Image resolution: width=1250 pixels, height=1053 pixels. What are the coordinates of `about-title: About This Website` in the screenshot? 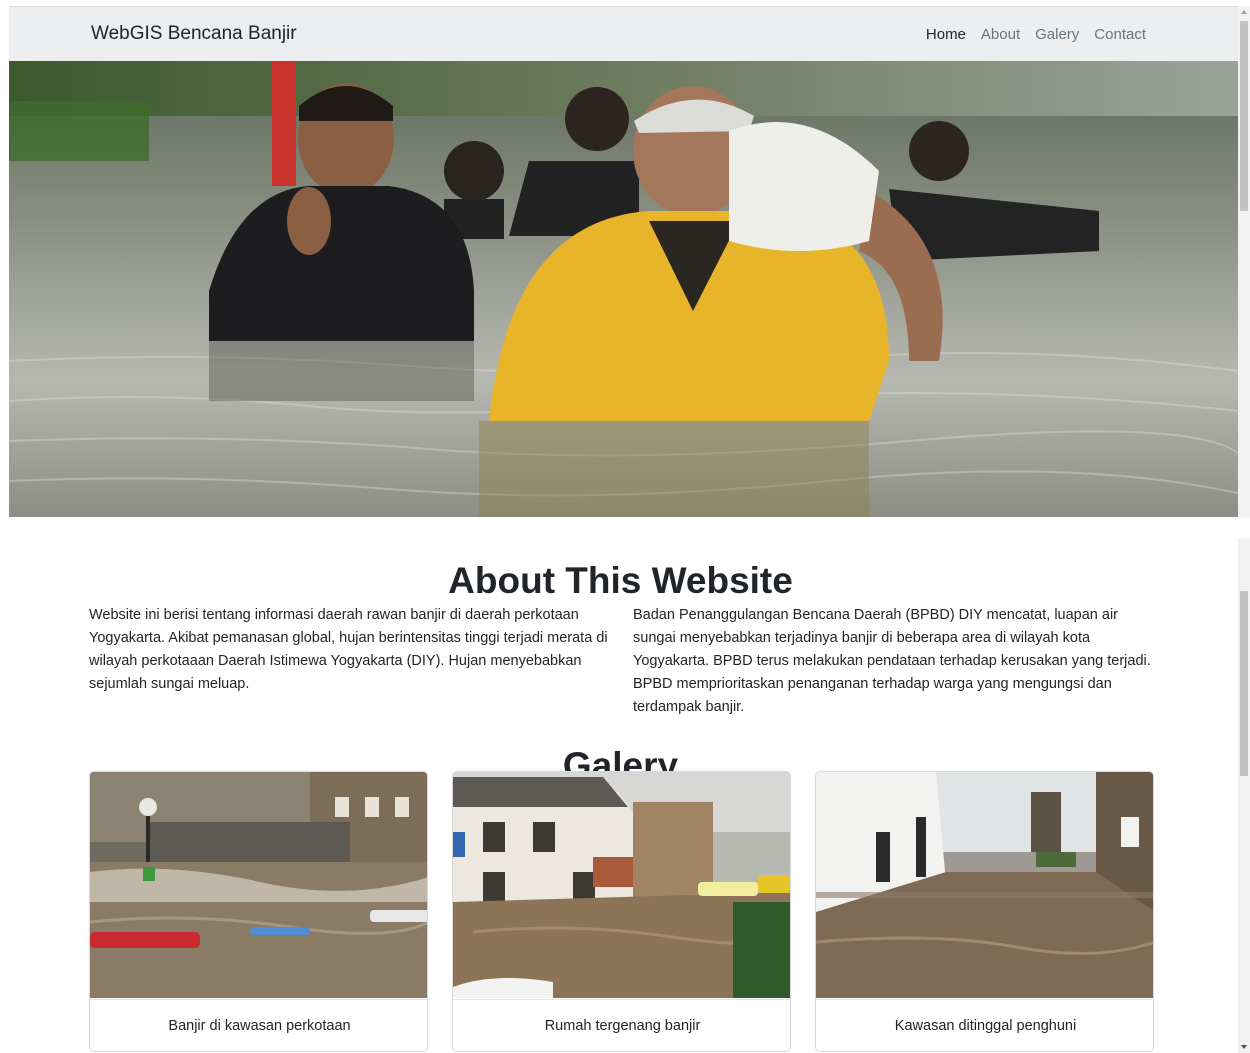 It's located at (620, 580).